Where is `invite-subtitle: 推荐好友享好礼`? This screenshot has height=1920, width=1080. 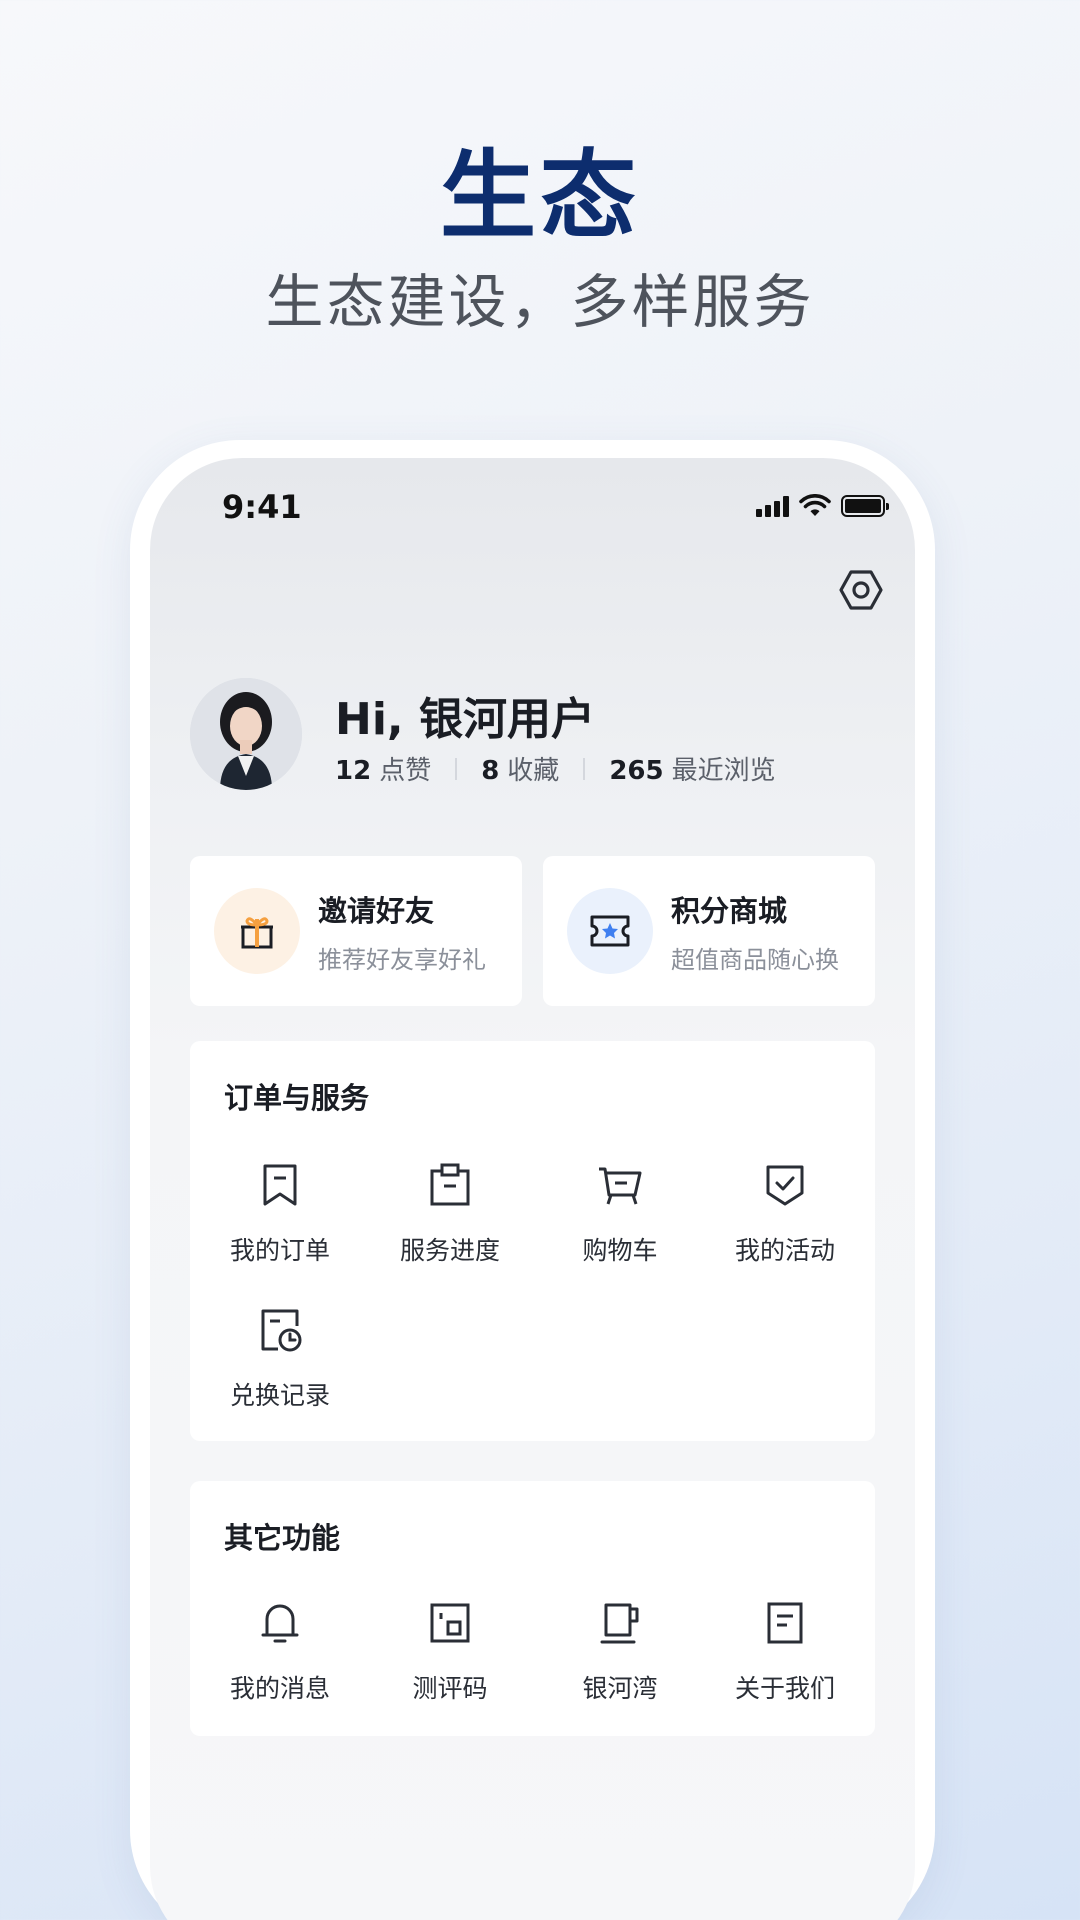 invite-subtitle: 推荐好友享好礼 is located at coordinates (402, 959).